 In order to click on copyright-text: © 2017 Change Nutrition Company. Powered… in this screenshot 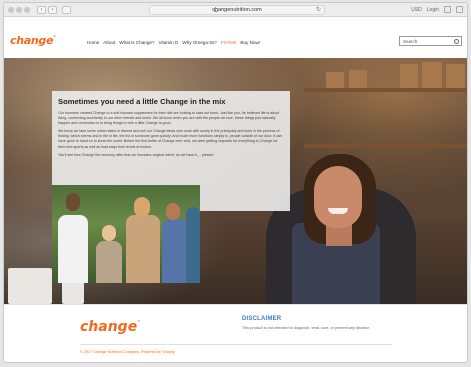, I will do `click(127, 352)`.